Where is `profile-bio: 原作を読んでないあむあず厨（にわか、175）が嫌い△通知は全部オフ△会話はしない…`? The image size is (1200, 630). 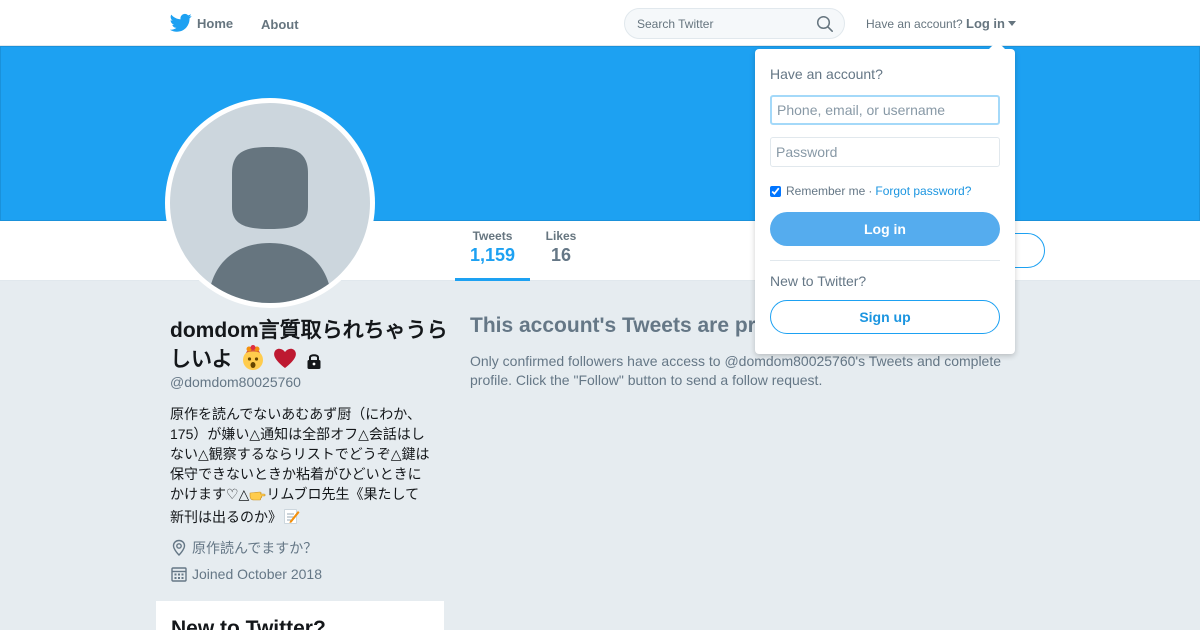
profile-bio: 原作を読んでないあむあず厨（にわか、175）が嫌い△通知は全部オフ△会話はしない… is located at coordinates (301, 467).